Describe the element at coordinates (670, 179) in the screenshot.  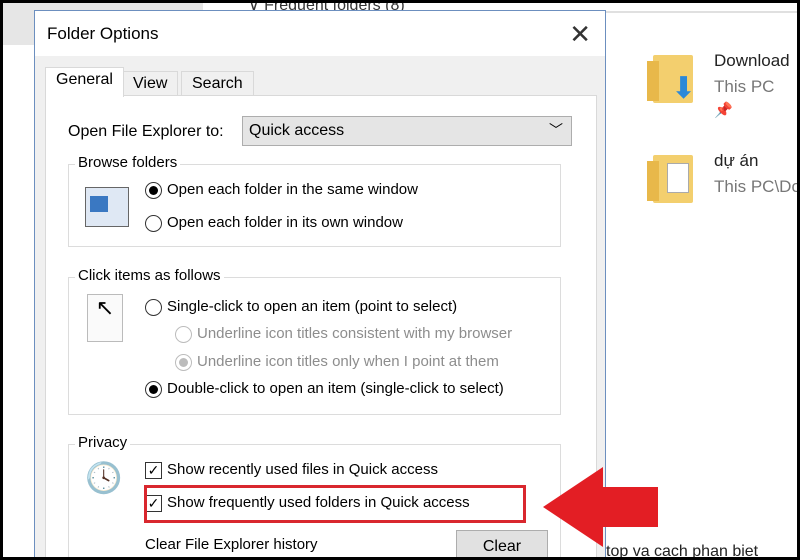
I see `folder-icon` at that location.